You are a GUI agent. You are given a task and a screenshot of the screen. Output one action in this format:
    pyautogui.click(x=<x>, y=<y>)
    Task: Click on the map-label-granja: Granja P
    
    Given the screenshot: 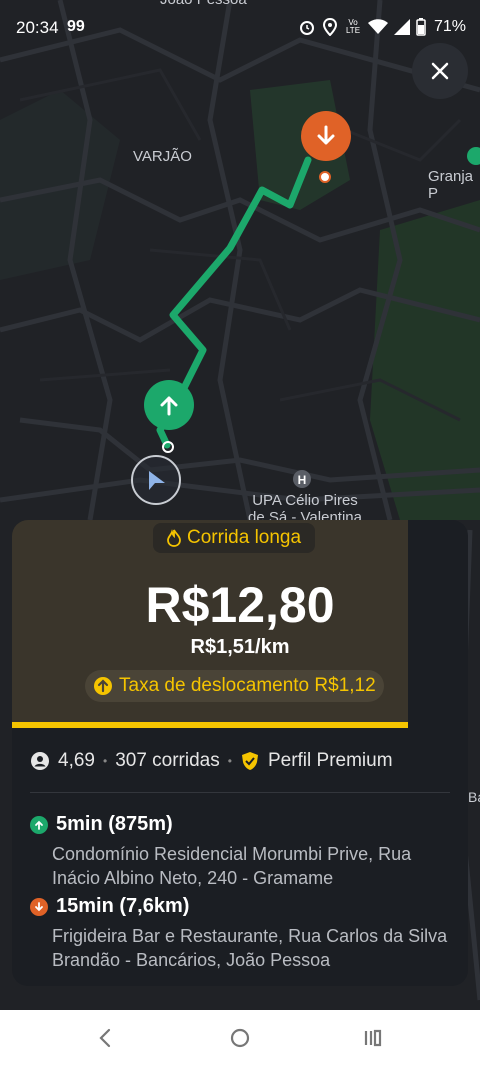 What is the action you would take?
    pyautogui.click(x=451, y=185)
    